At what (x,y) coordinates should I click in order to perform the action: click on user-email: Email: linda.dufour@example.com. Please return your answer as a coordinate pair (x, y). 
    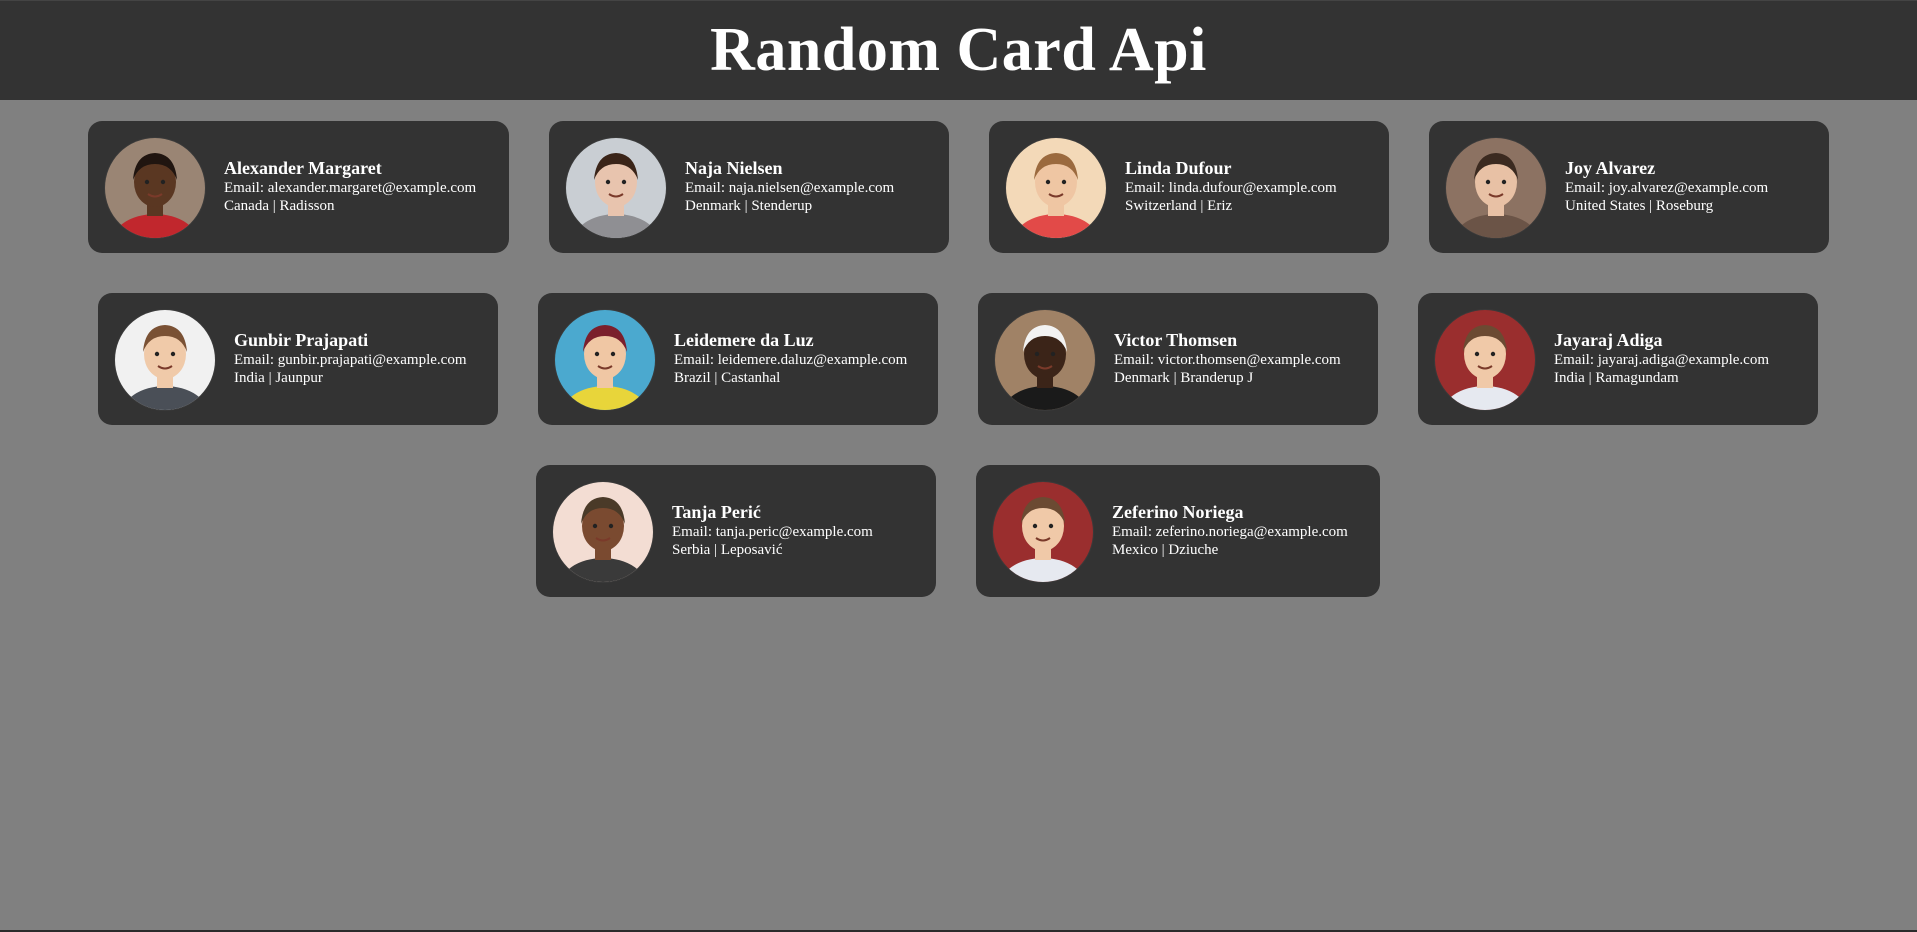
    Looking at the image, I should click on (1231, 188).